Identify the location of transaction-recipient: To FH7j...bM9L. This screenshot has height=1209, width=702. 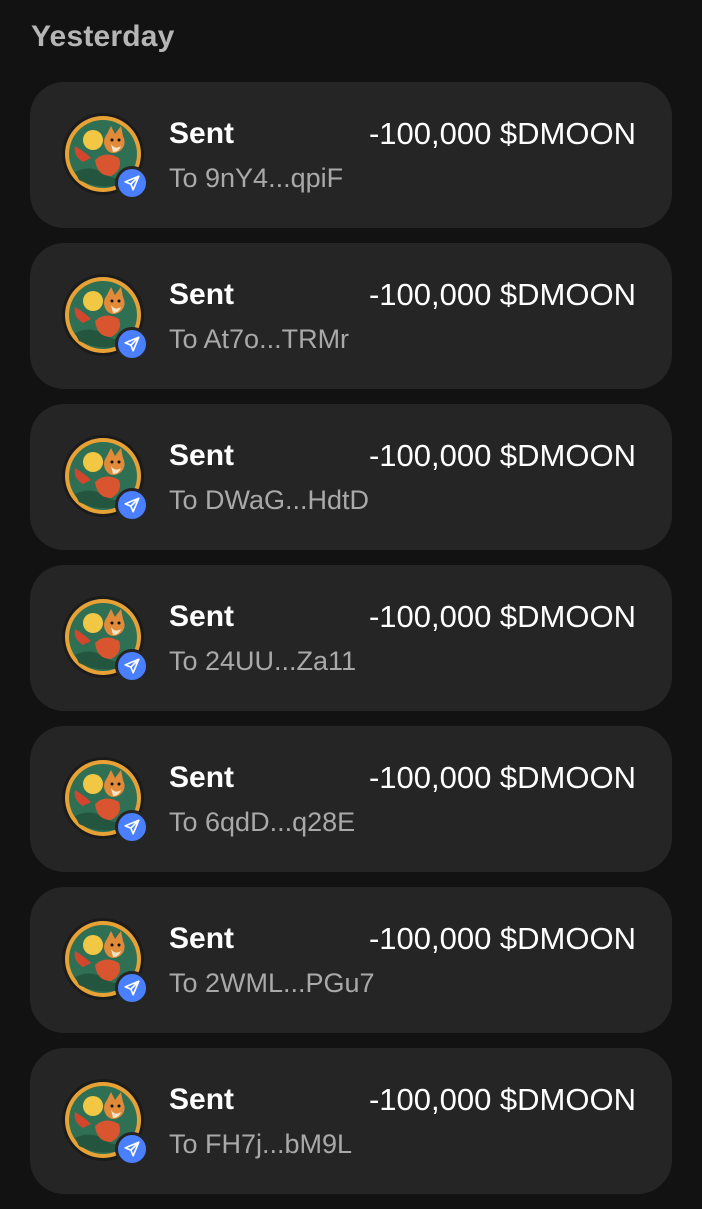
(261, 1144).